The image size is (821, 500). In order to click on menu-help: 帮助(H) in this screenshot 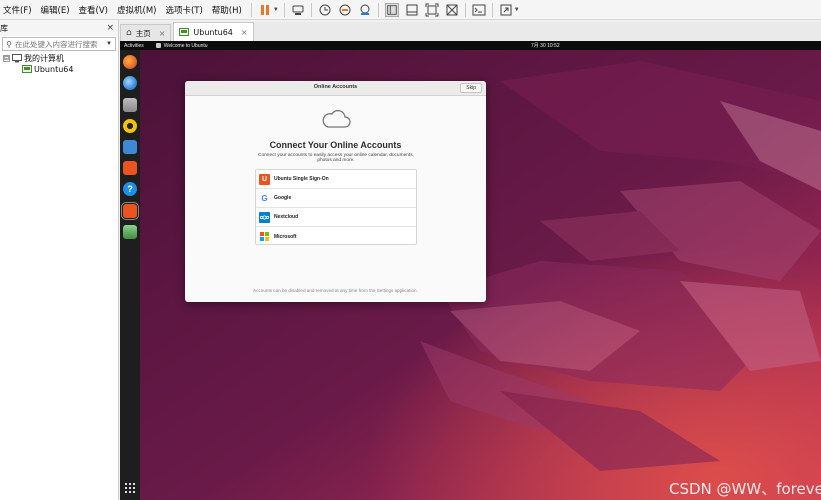, I will do `click(227, 10)`.